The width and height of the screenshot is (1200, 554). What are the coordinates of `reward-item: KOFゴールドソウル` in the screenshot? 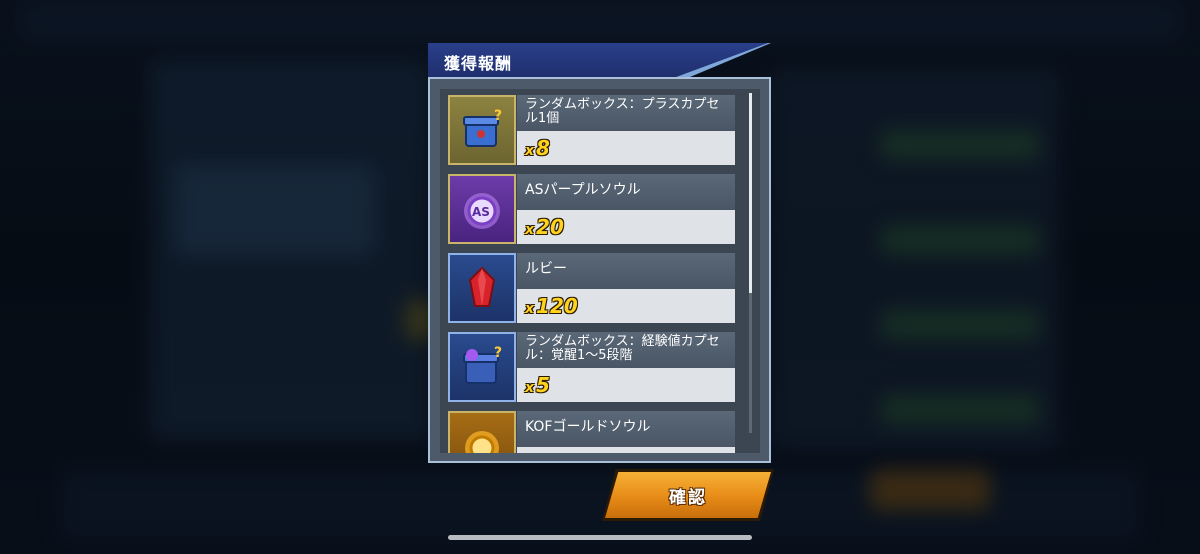 It's located at (593, 432).